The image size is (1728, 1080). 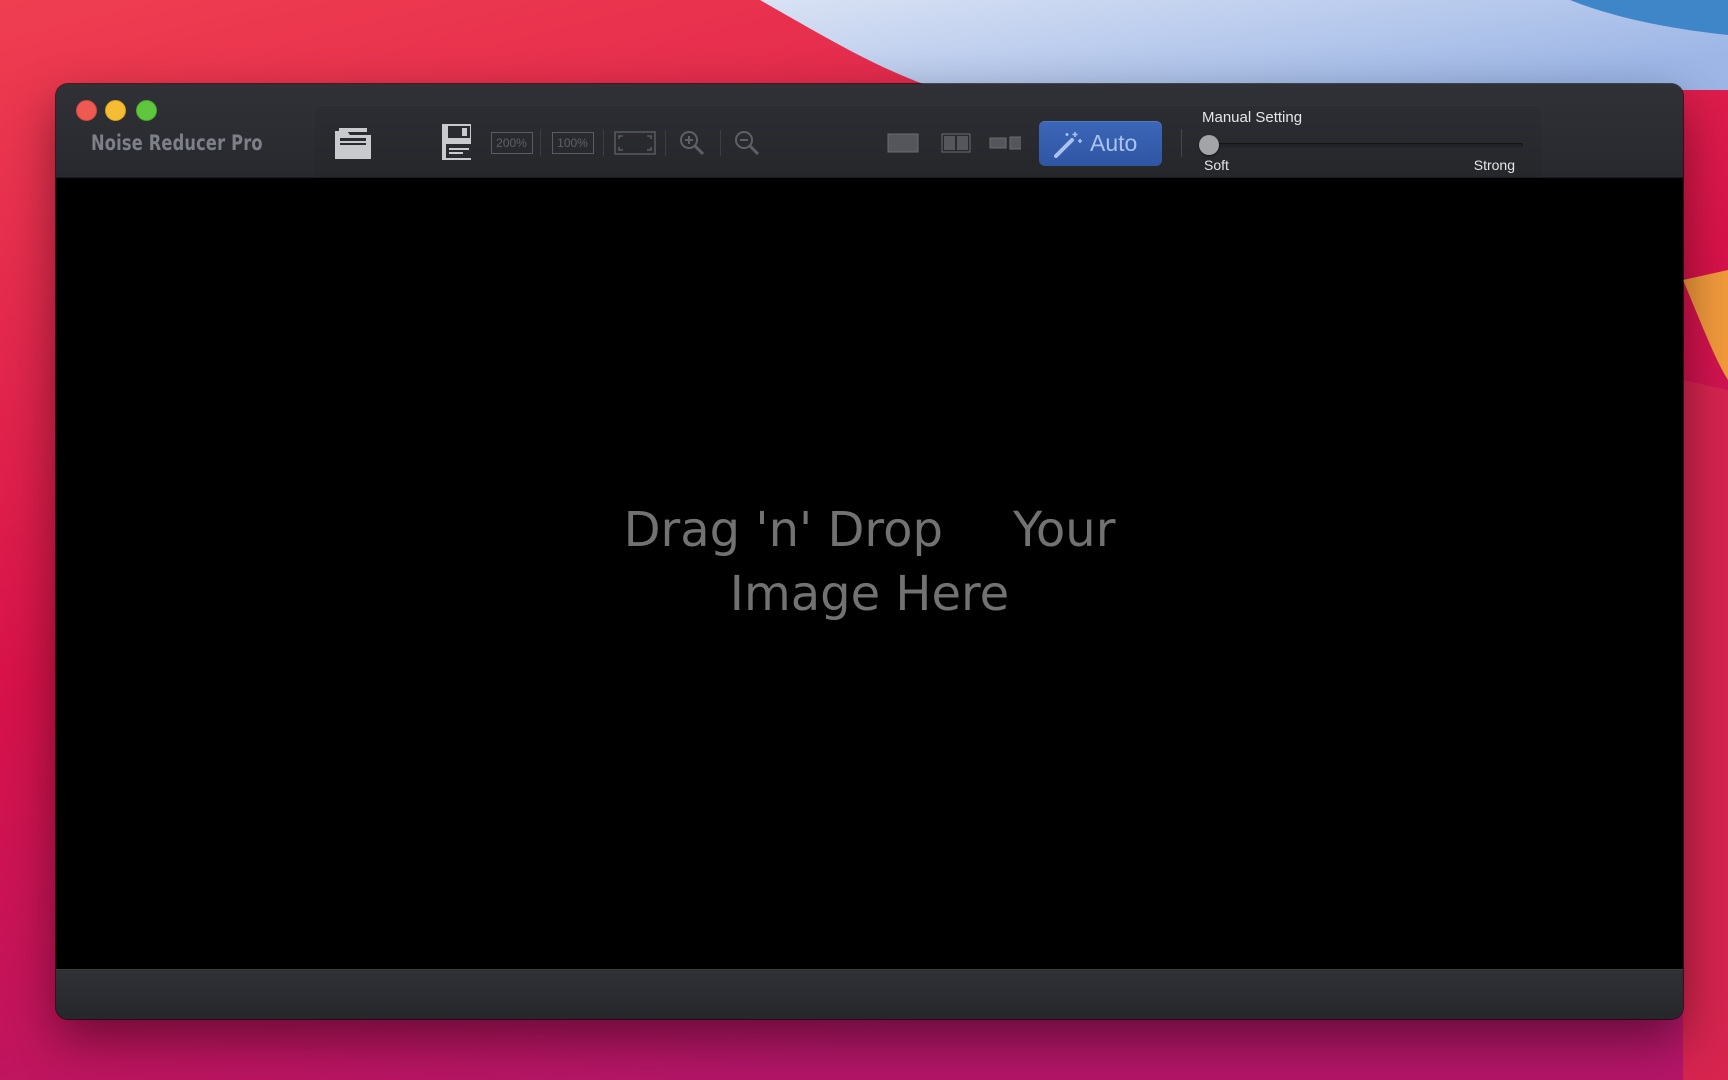 I want to click on drop-hint-line-1: Drag 'n' Drop Your, so click(x=869, y=530).